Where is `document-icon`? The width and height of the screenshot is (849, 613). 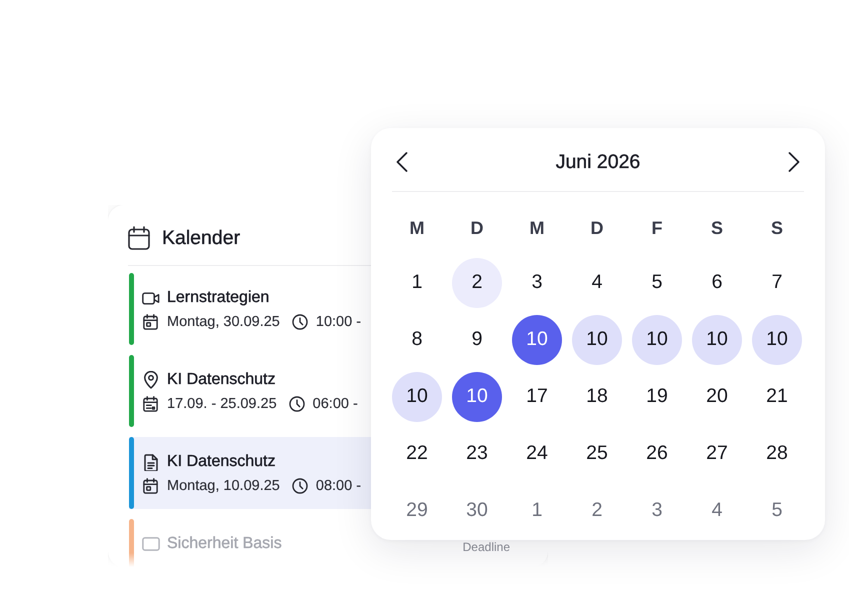 document-icon is located at coordinates (151, 462).